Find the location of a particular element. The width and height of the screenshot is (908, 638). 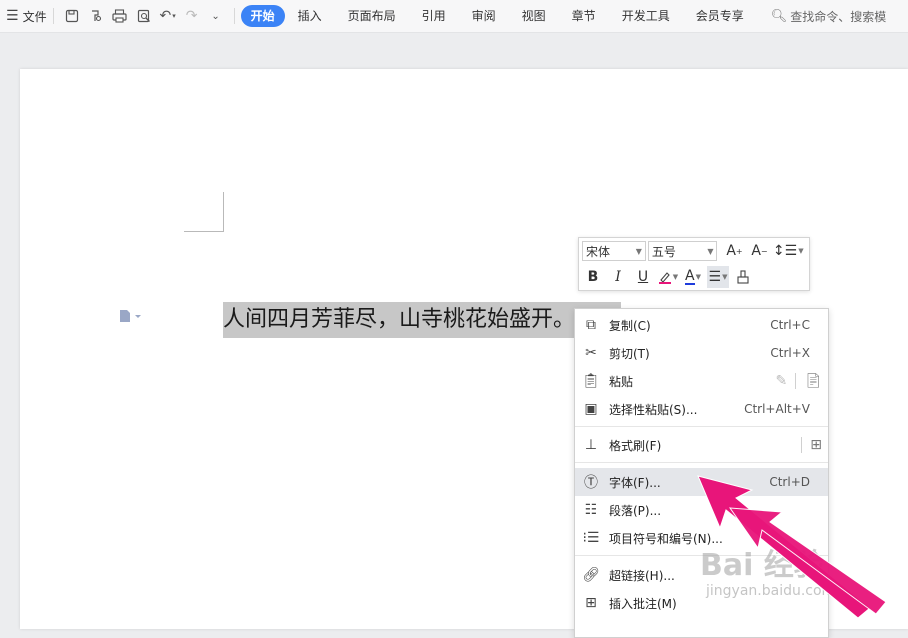

paste-icon: 📋︎ is located at coordinates (591, 381).